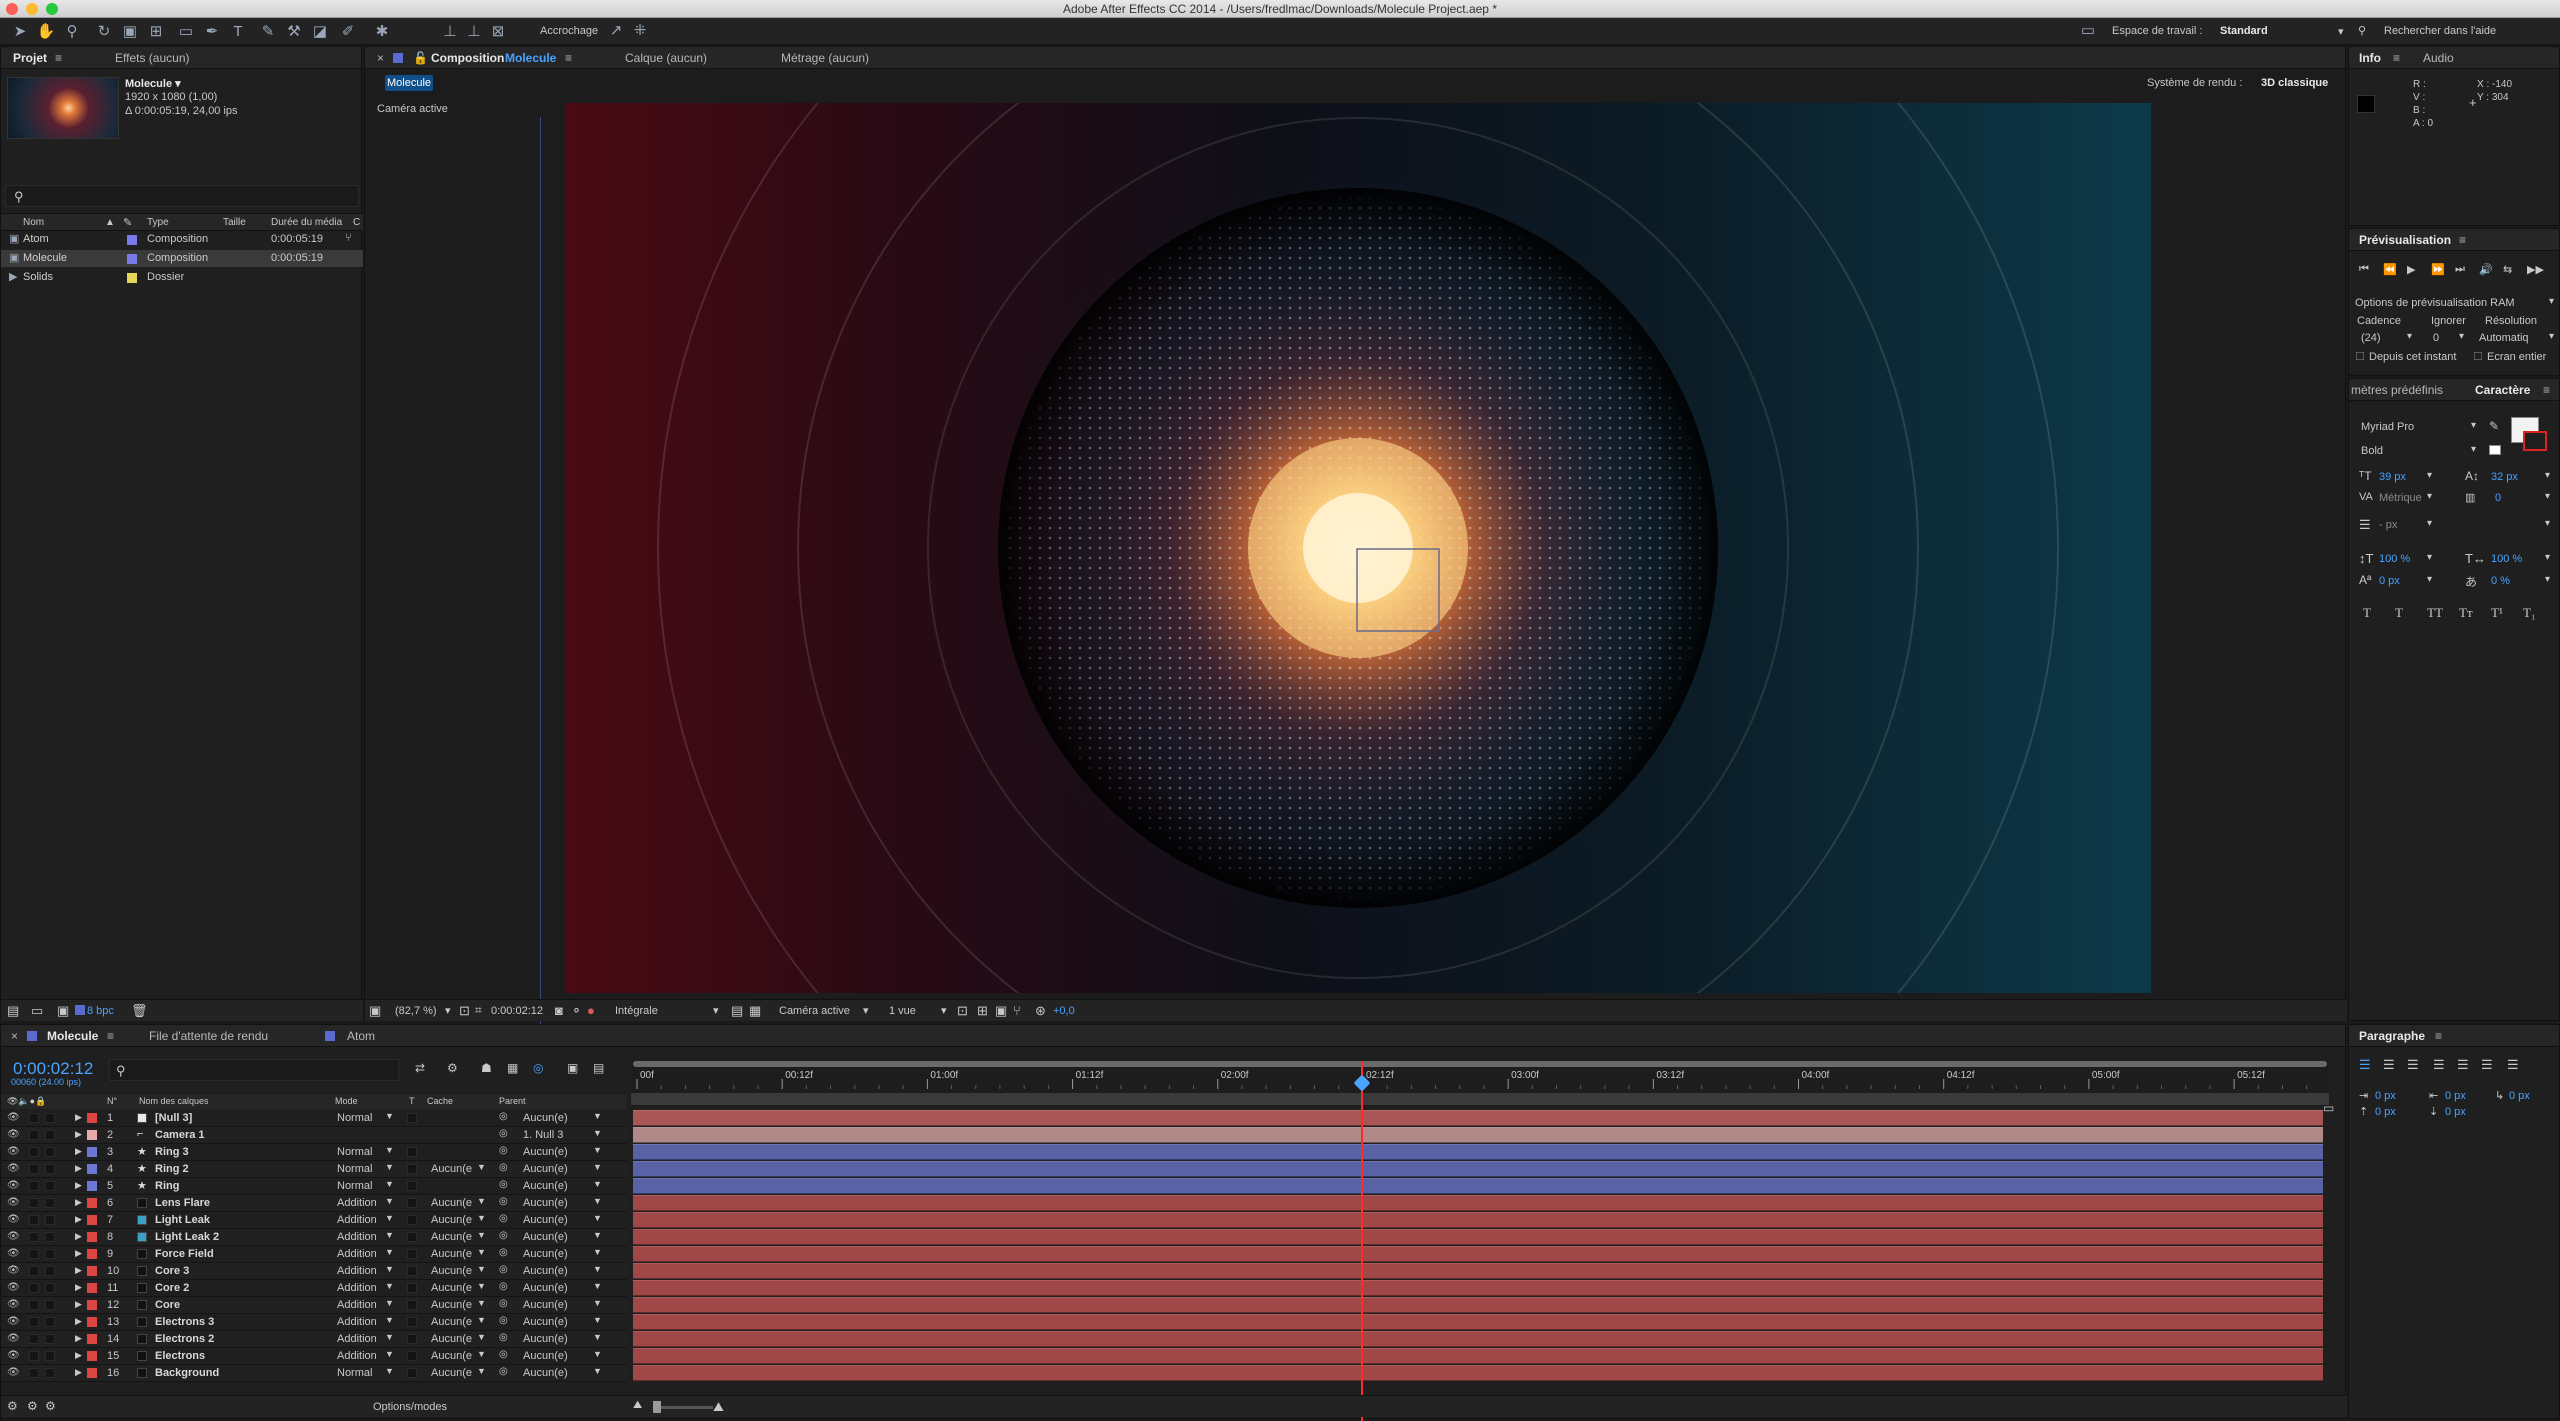 The height and width of the screenshot is (1421, 2560). What do you see at coordinates (716, 1010) in the screenshot?
I see `resolution-dropdown-icon: ▾` at bounding box center [716, 1010].